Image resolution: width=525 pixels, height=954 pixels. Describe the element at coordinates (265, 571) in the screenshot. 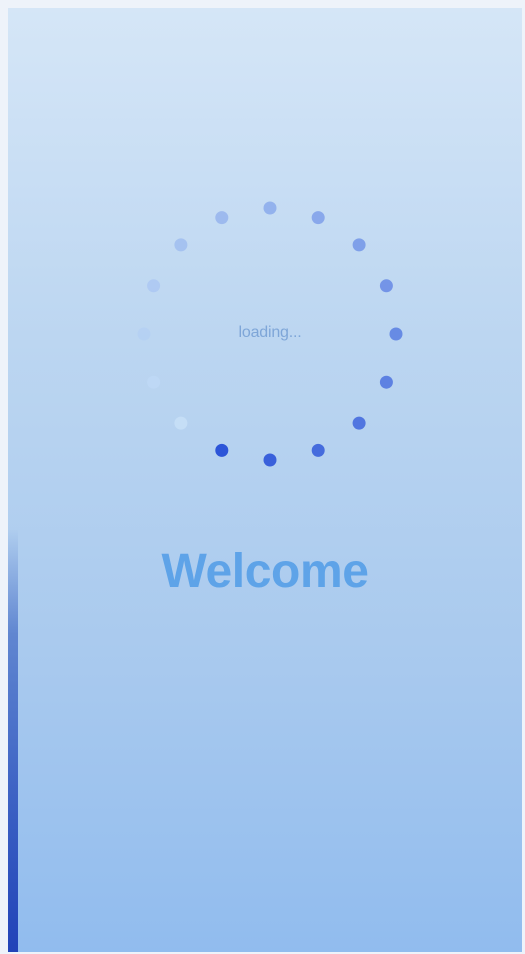

I see `welcome-title: Welcome` at that location.